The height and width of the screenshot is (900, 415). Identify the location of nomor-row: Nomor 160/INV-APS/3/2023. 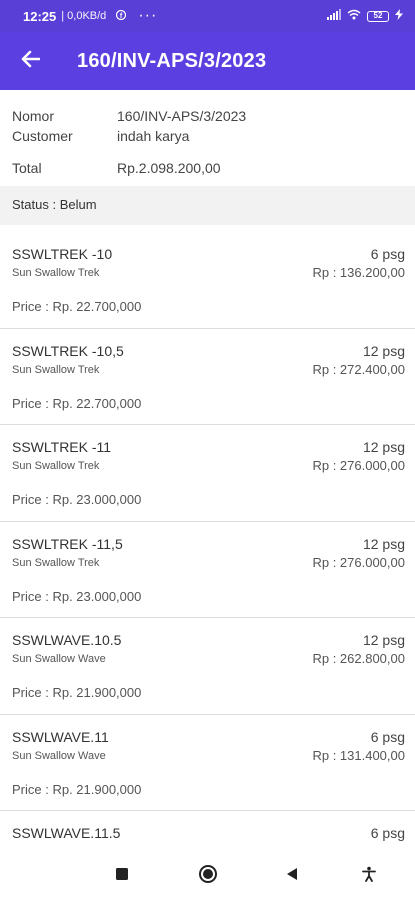
(129, 116).